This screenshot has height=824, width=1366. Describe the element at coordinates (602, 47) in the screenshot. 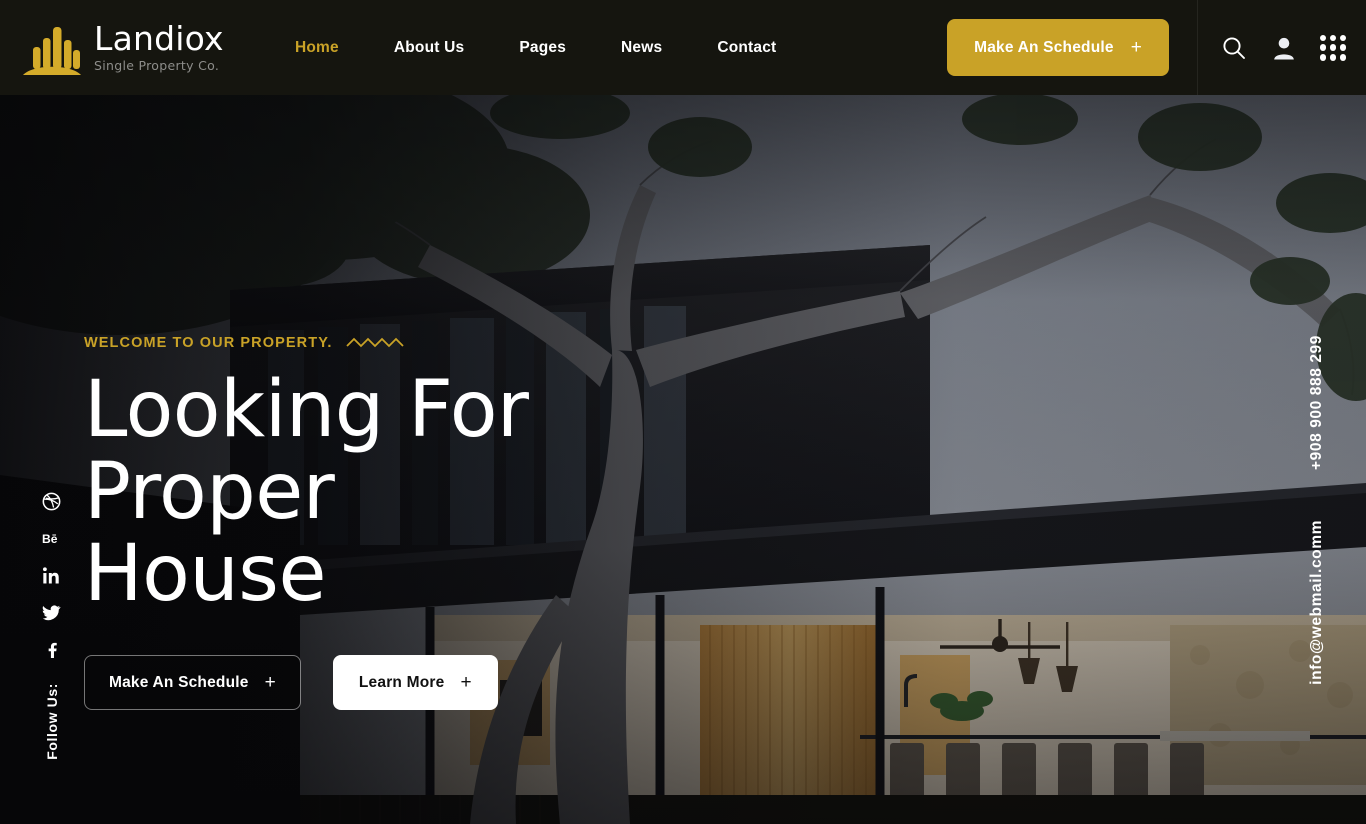

I see `primary-navigation: Home About Us Pages News Contact` at that location.